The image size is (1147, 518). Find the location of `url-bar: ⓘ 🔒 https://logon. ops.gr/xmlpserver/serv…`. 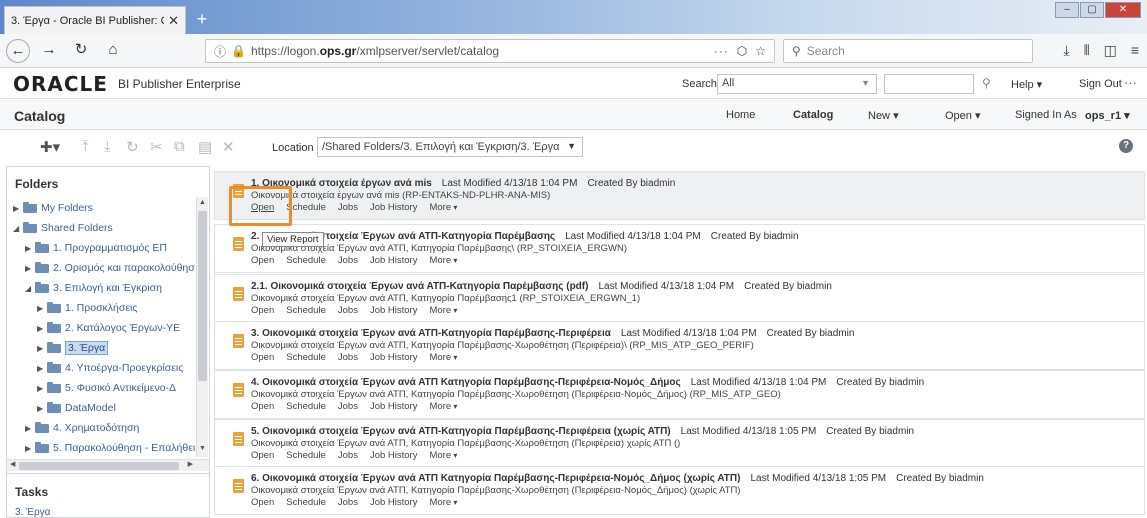

url-bar: ⓘ 🔒 https://logon. ops.gr/xmlpserver/serv… is located at coordinates (490, 51).